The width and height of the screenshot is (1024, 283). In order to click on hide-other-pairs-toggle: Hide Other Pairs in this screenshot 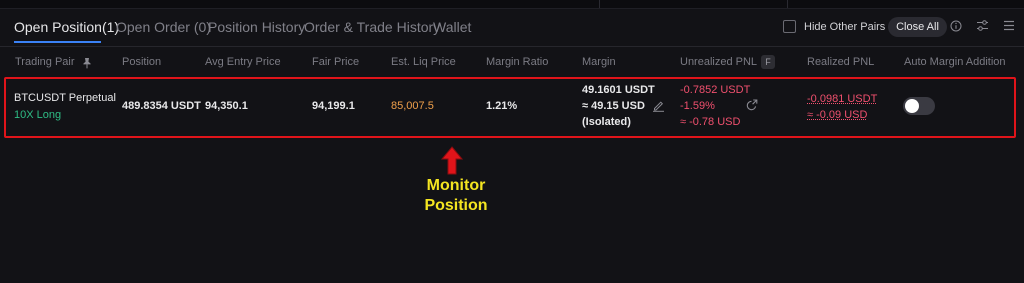, I will do `click(834, 26)`.